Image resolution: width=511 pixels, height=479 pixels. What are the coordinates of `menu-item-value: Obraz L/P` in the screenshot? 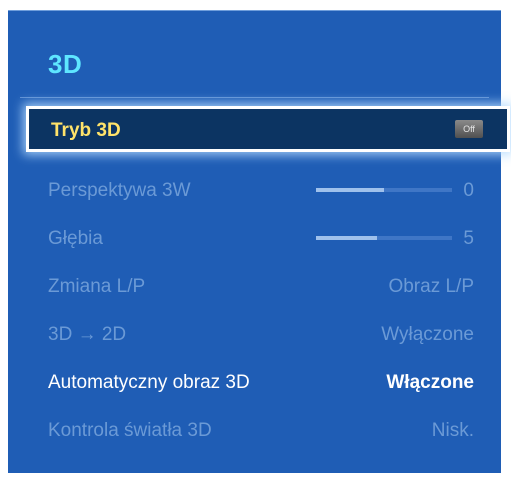 It's located at (431, 286).